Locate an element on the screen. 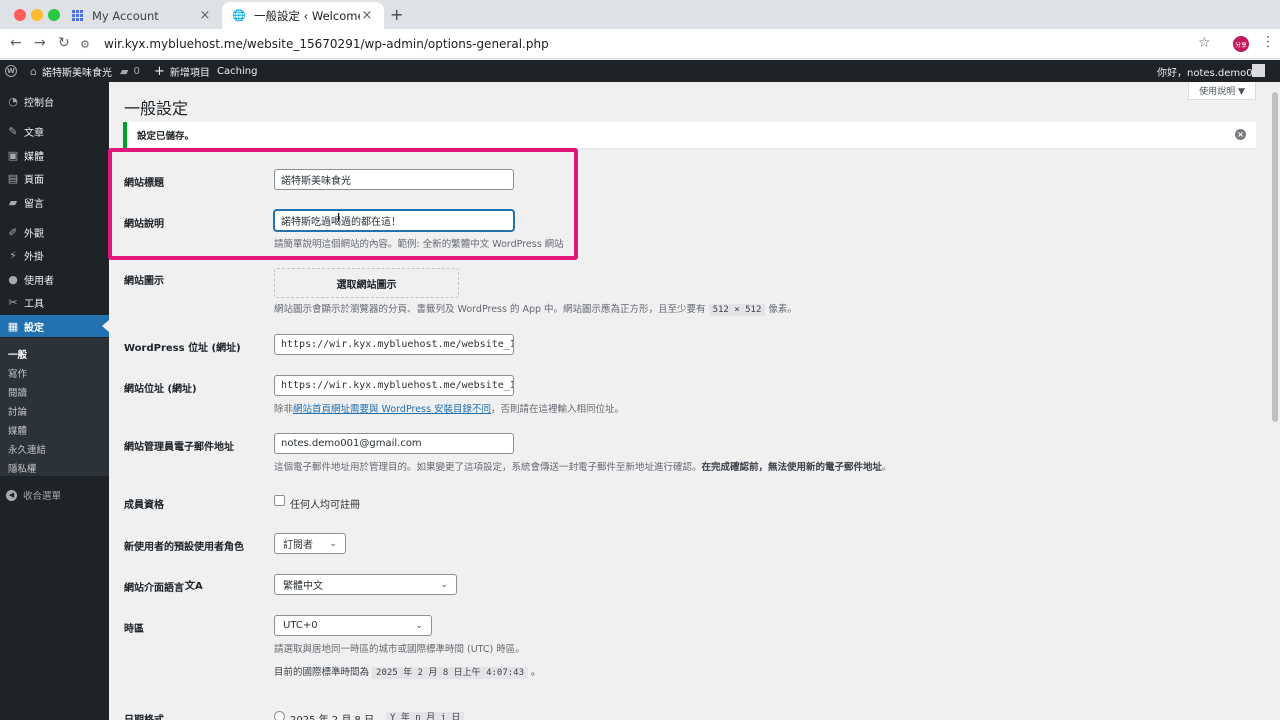  anyone-can-register-checkbox is located at coordinates (279, 500).